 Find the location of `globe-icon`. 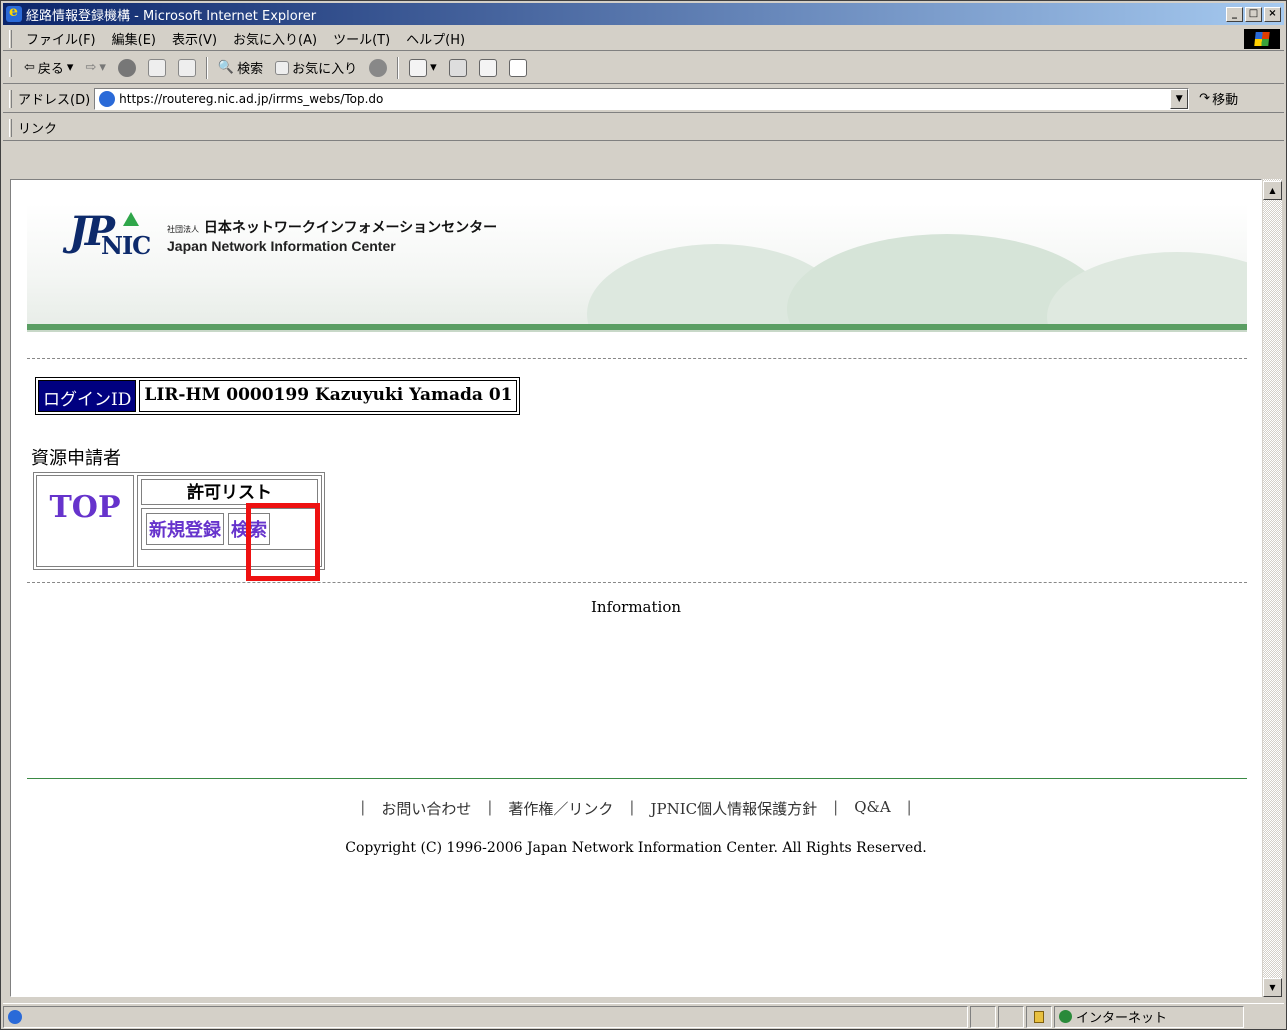

globe-icon is located at coordinates (1065, 1016).